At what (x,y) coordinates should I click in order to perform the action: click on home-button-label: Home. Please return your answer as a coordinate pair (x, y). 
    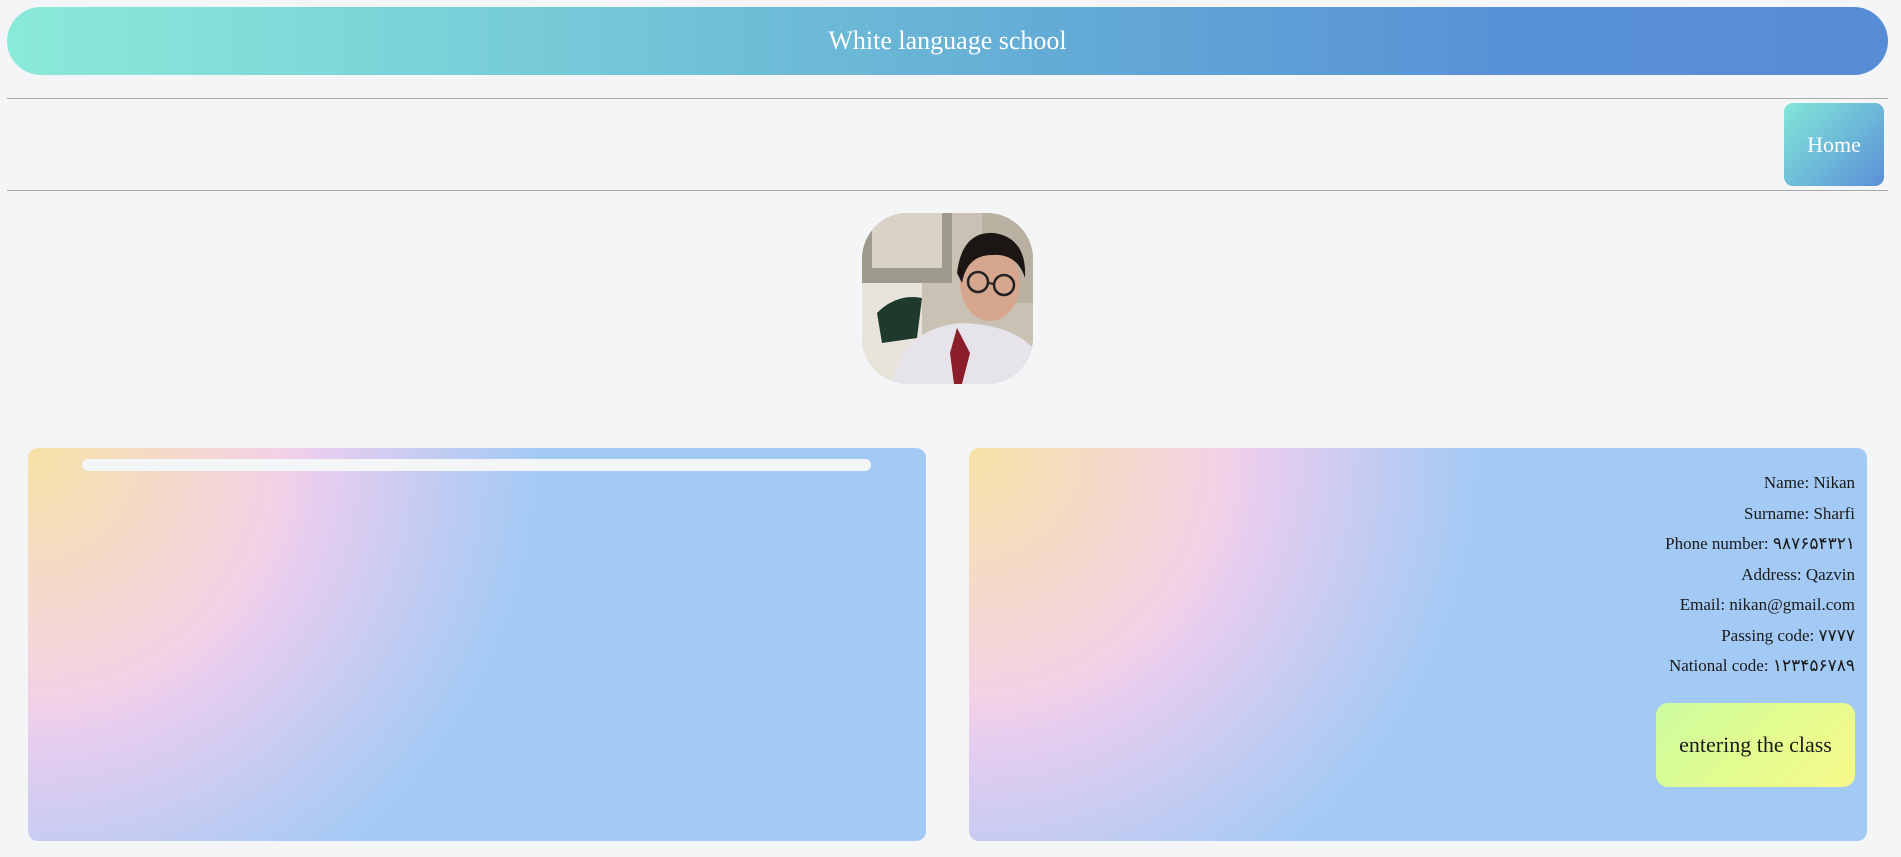
    Looking at the image, I should click on (1834, 144).